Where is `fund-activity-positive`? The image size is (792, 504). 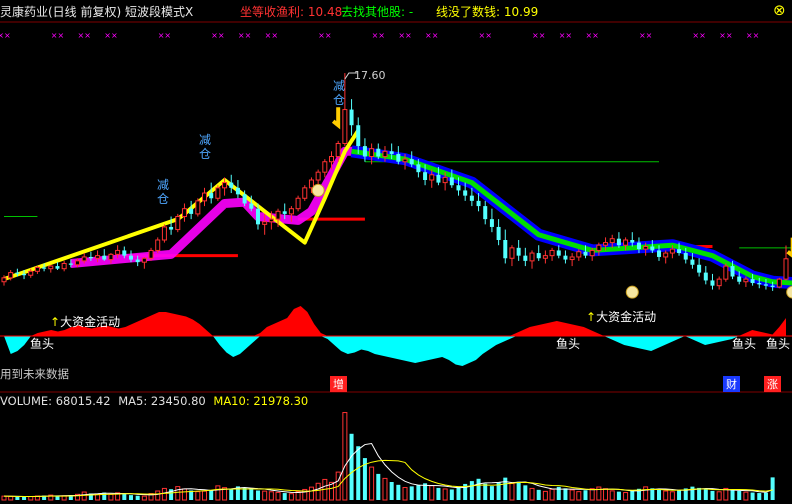 fund-activity-positive is located at coordinates (395, 321).